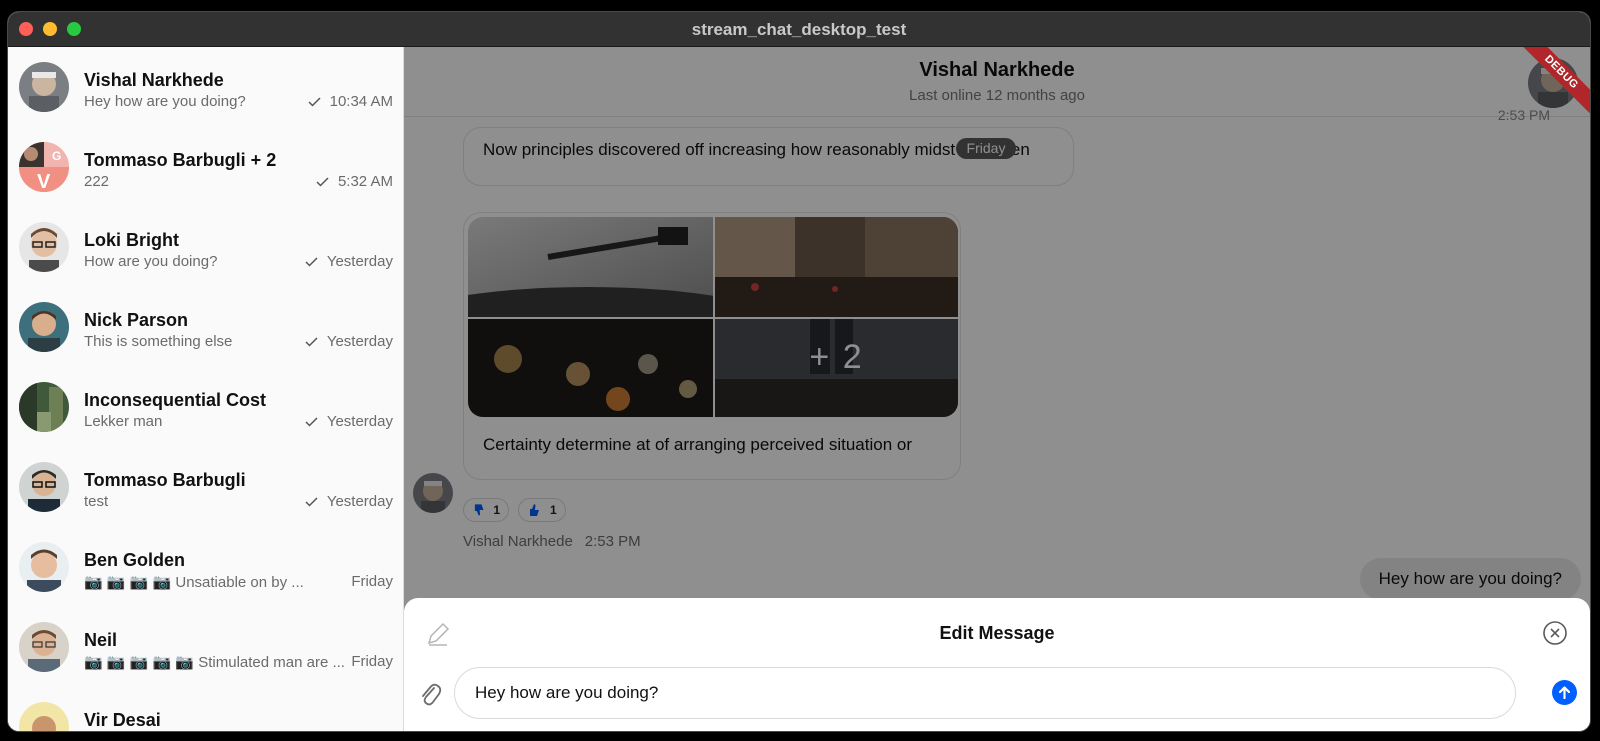 The height and width of the screenshot is (741, 1600). What do you see at coordinates (997, 633) in the screenshot?
I see `edit-title: Edit Message` at bounding box center [997, 633].